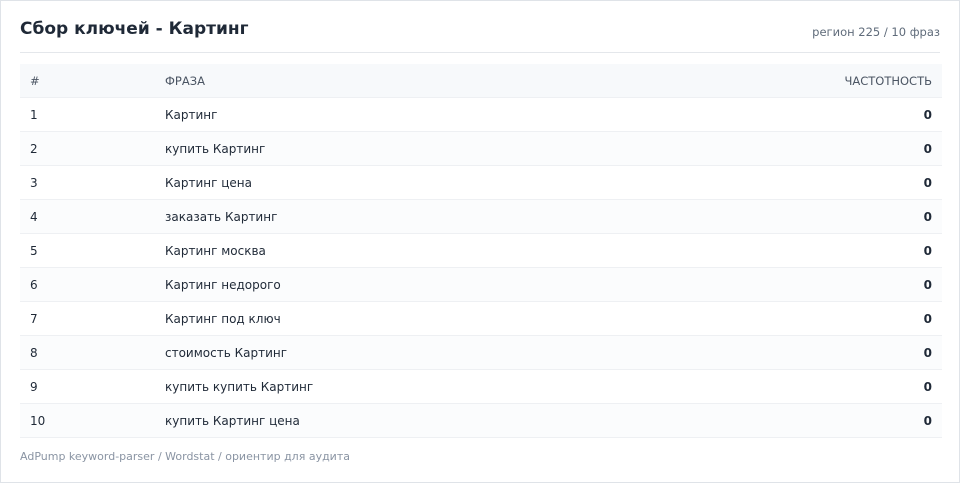 This screenshot has height=483, width=960. Describe the element at coordinates (87, 148) in the screenshot. I see `row-number: 2` at that location.